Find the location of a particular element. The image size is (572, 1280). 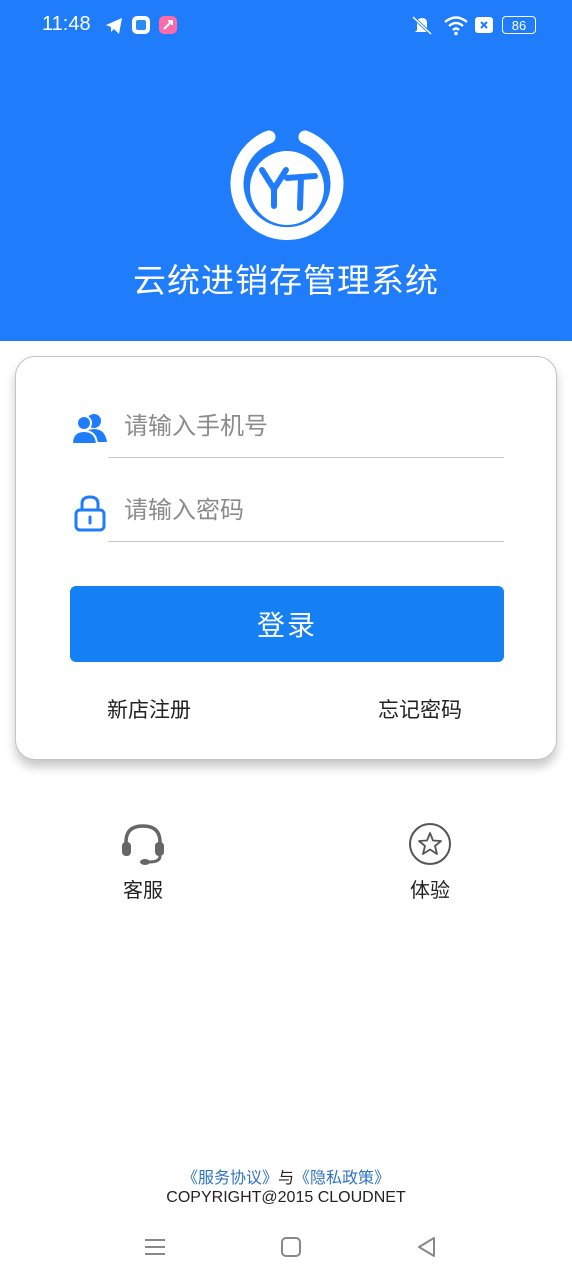

privacy-policy-link: 《隐私政策》 is located at coordinates (342, 1177).